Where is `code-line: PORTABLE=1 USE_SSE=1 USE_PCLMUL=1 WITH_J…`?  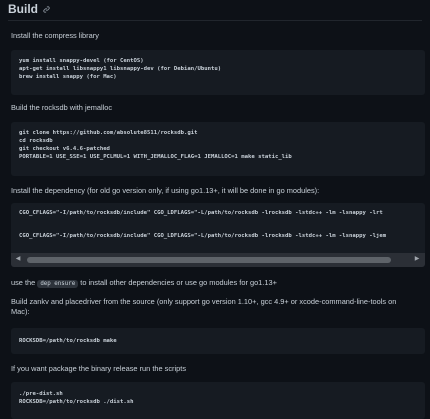 code-line: PORTABLE=1 USE_SSE=1 USE_PCLMUL=1 WITH_J… is located at coordinates (155, 157).